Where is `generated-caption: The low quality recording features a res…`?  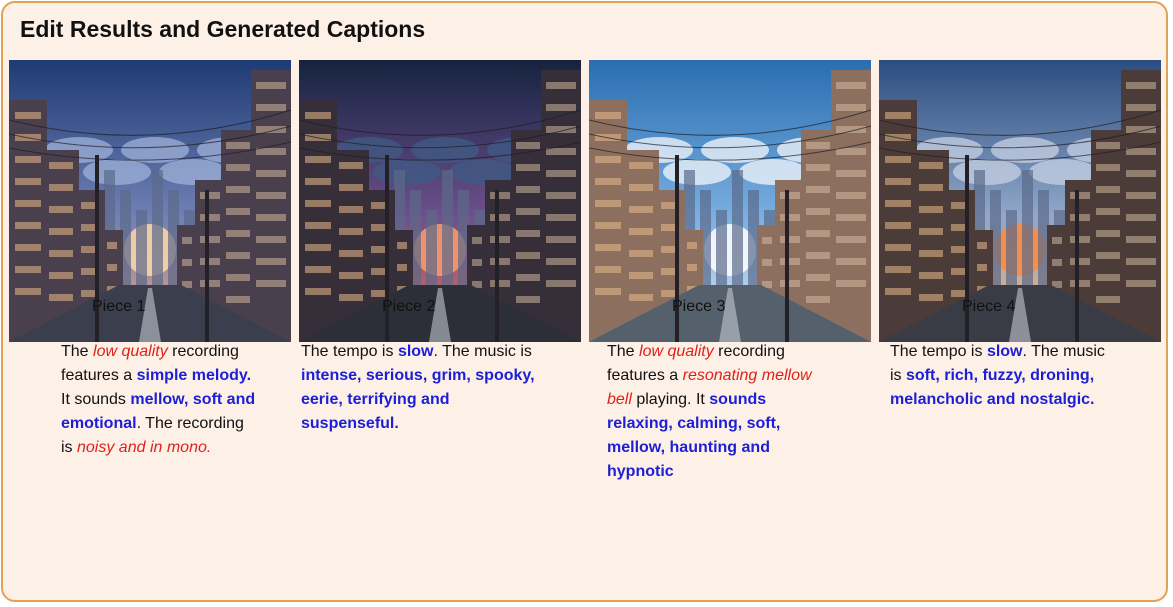 generated-caption: The low quality recording features a res… is located at coordinates (717, 412).